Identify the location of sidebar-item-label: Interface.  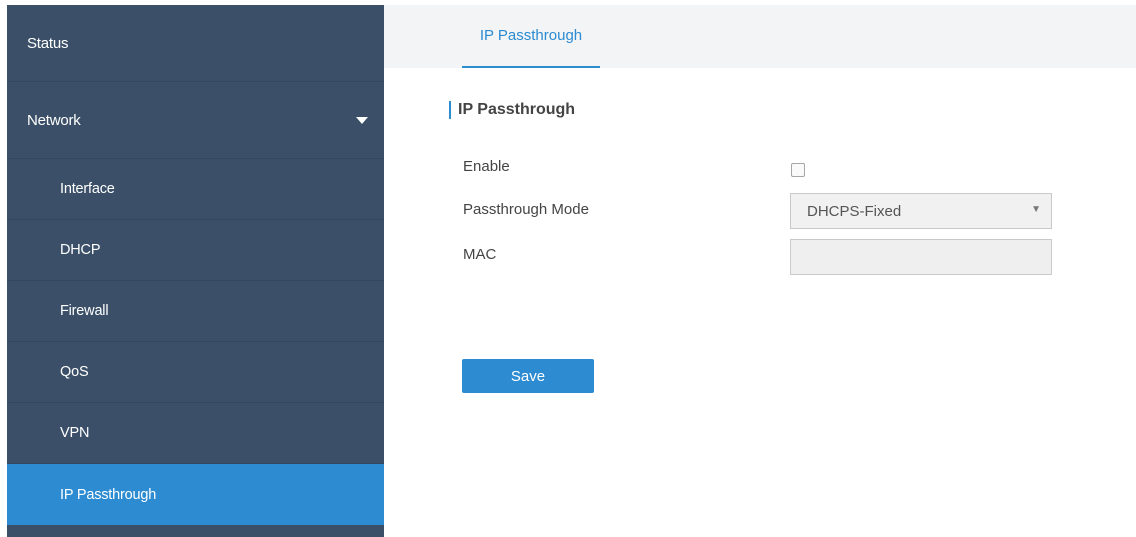
(87, 189).